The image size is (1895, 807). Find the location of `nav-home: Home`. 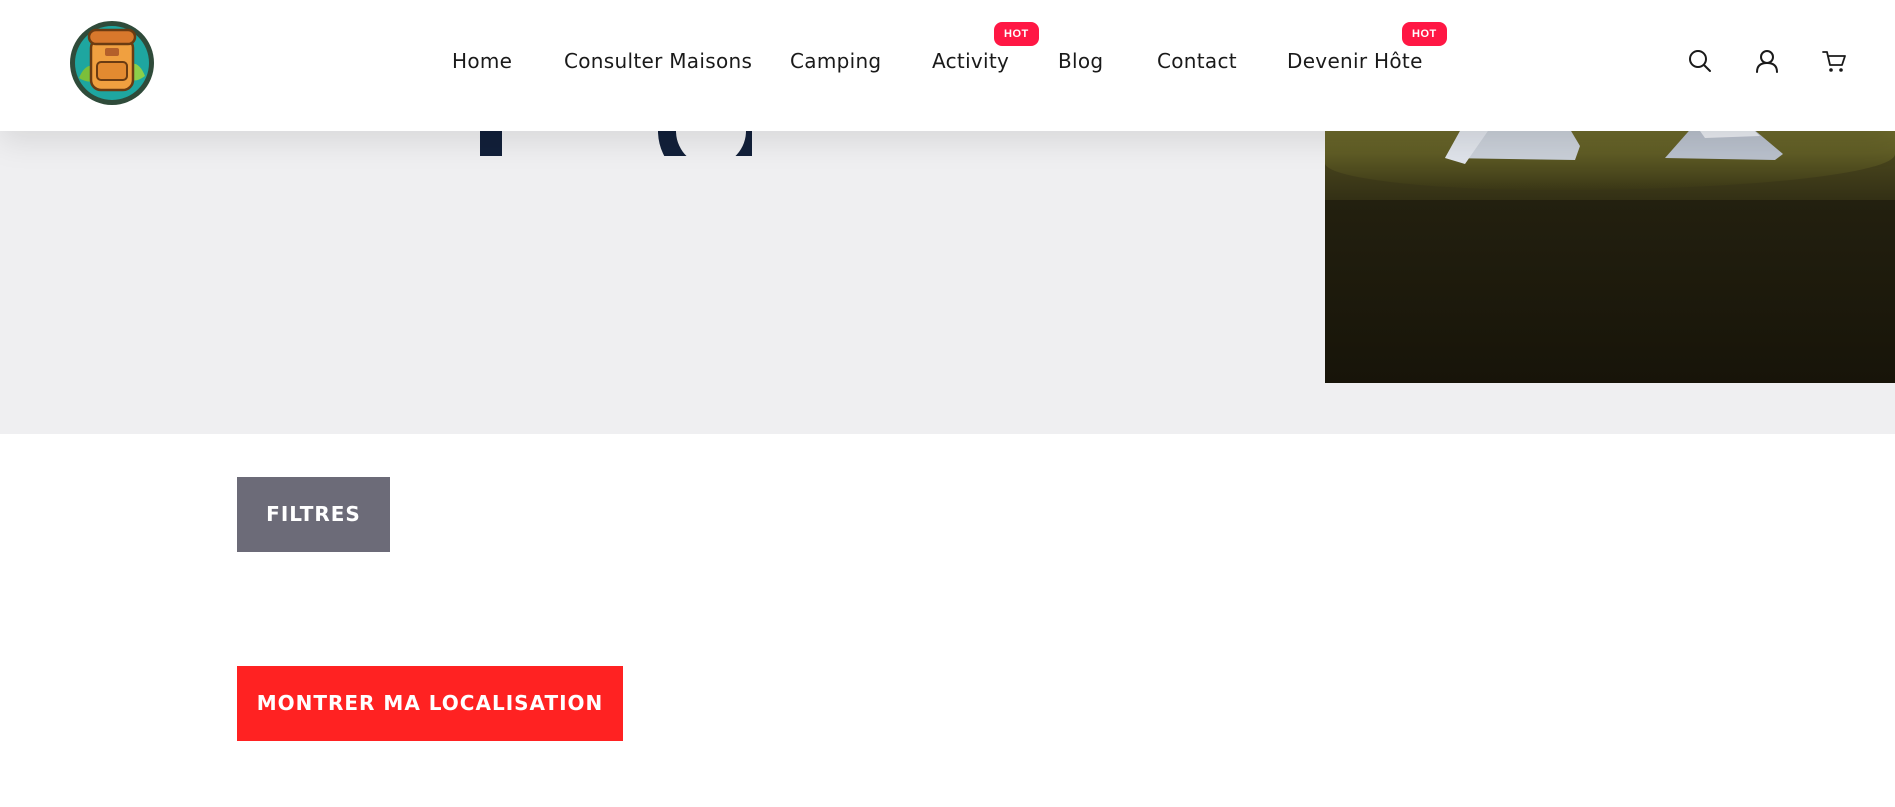

nav-home: Home is located at coordinates (482, 61).